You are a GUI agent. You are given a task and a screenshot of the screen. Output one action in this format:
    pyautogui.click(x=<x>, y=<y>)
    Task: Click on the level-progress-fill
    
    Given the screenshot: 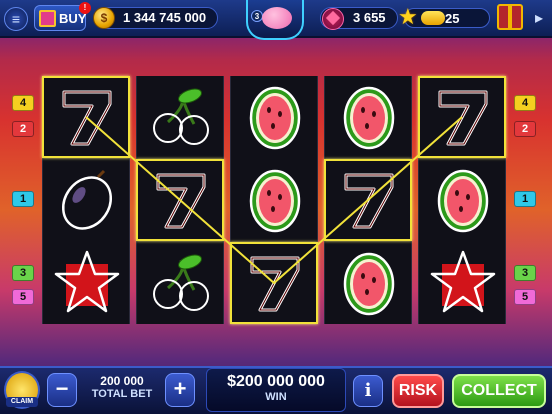 What is the action you would take?
    pyautogui.click(x=433, y=18)
    